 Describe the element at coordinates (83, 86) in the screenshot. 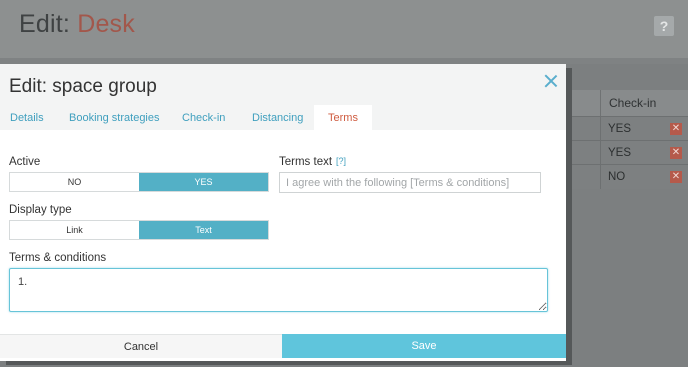

I see `modal-title: Edit: space group` at that location.